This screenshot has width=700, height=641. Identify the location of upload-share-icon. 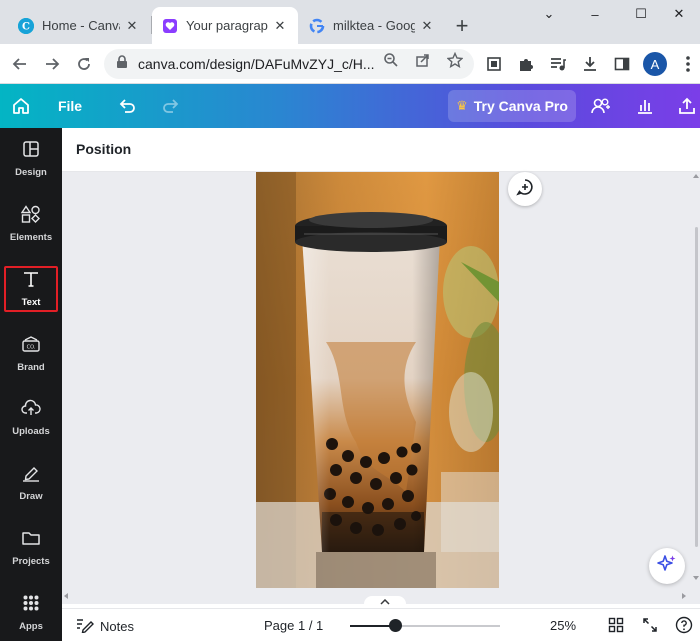
(687, 106).